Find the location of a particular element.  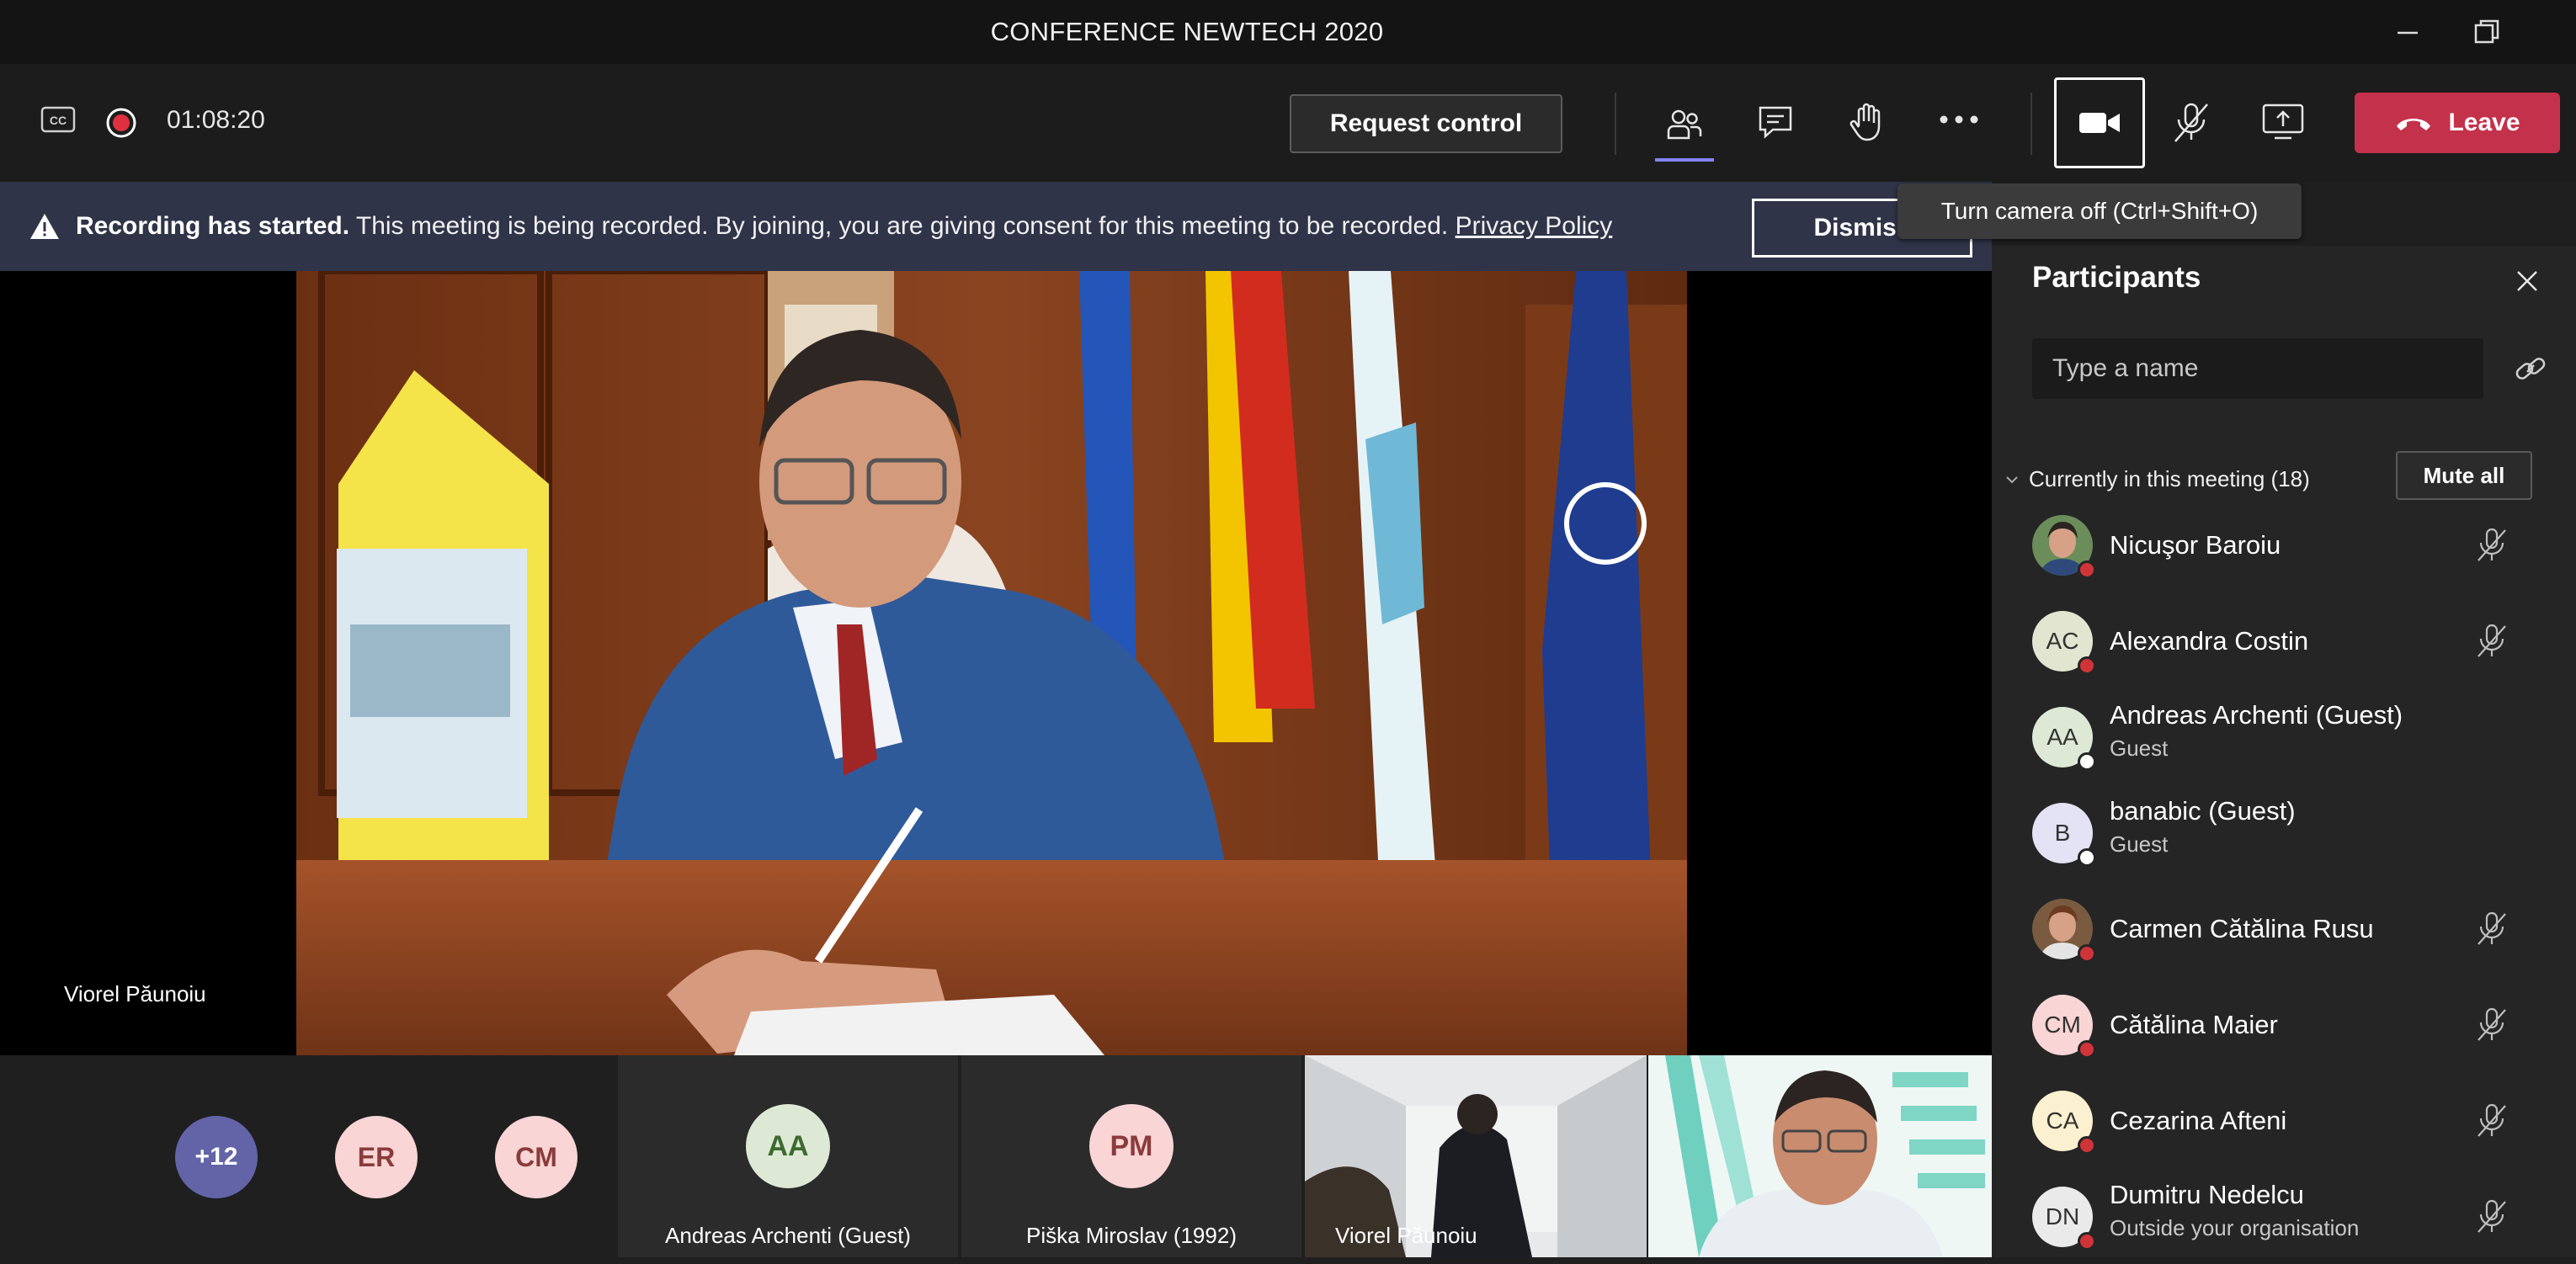

share-invite-button is located at coordinates (2530, 368).